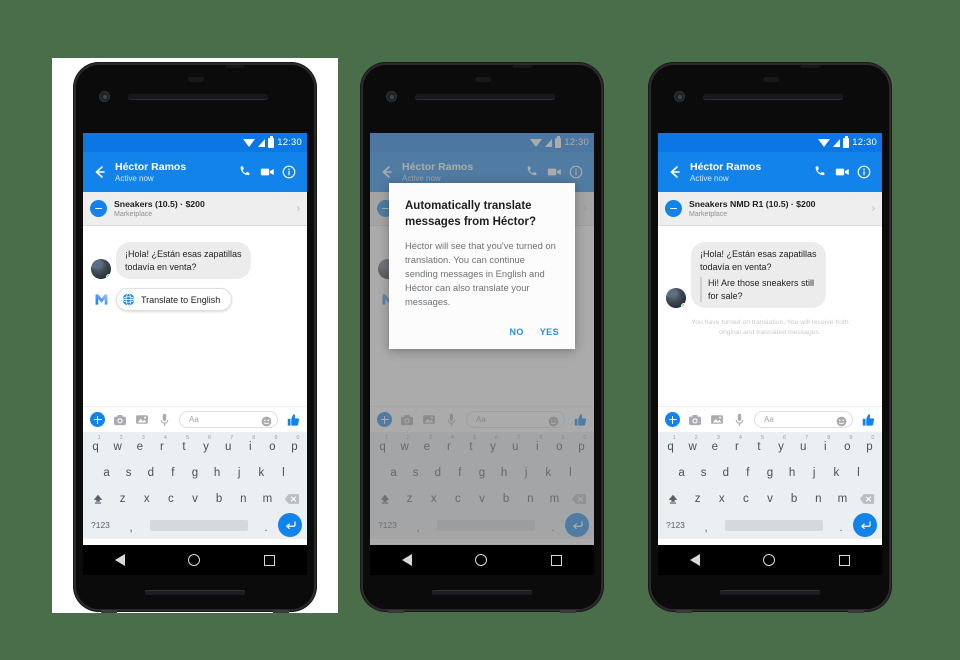  I want to click on dialog-no-button: NO, so click(516, 332).